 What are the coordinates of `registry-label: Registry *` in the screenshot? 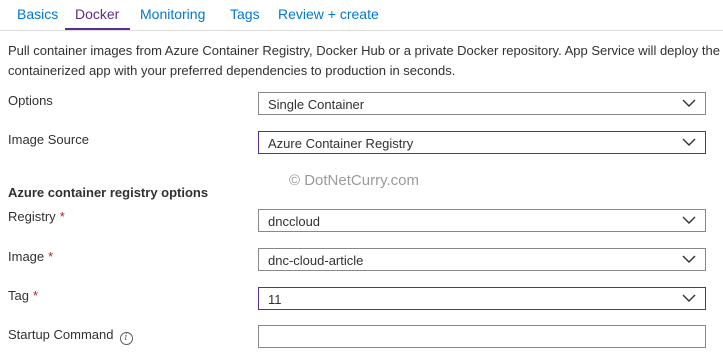 It's located at (36, 216).